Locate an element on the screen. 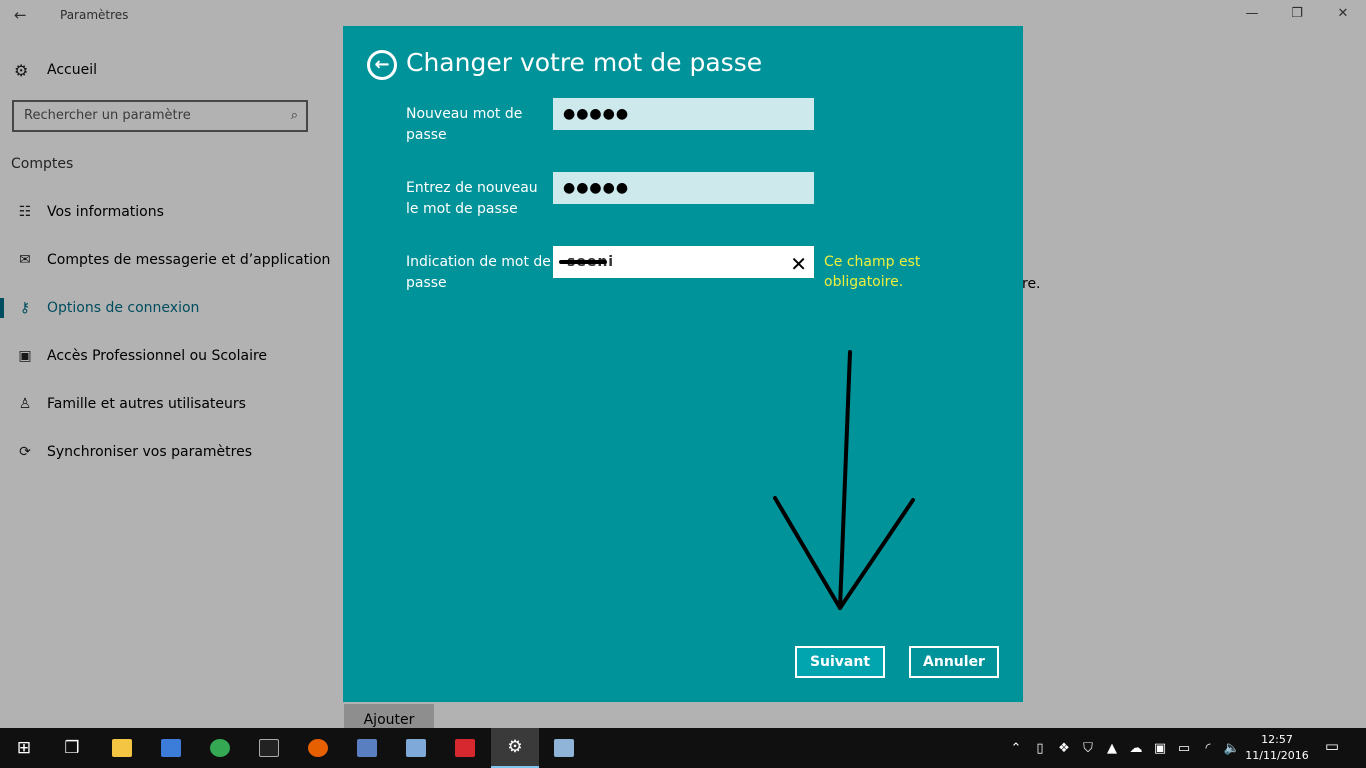  confirm-password-field: ●●●●● is located at coordinates (683, 188).